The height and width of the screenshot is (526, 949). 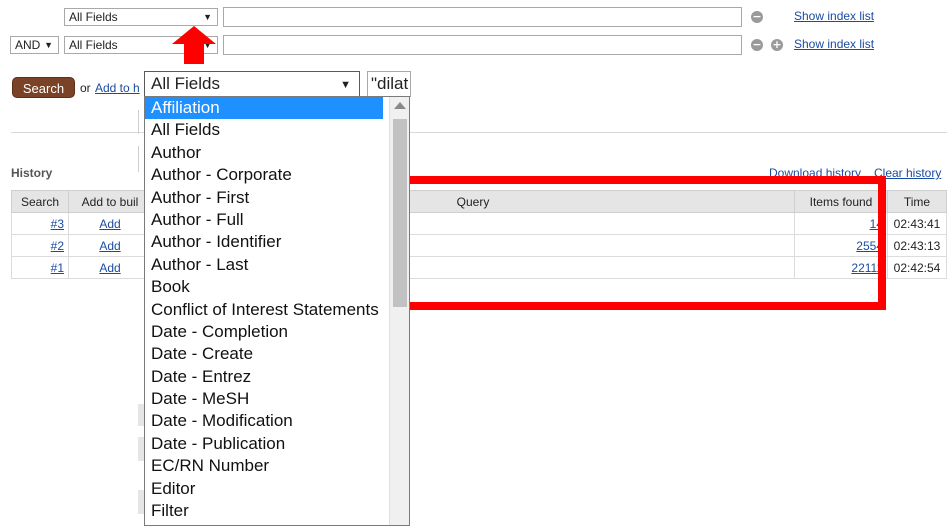 What do you see at coordinates (264, 399) in the screenshot?
I see `dropdown-option: Date - MeSH` at bounding box center [264, 399].